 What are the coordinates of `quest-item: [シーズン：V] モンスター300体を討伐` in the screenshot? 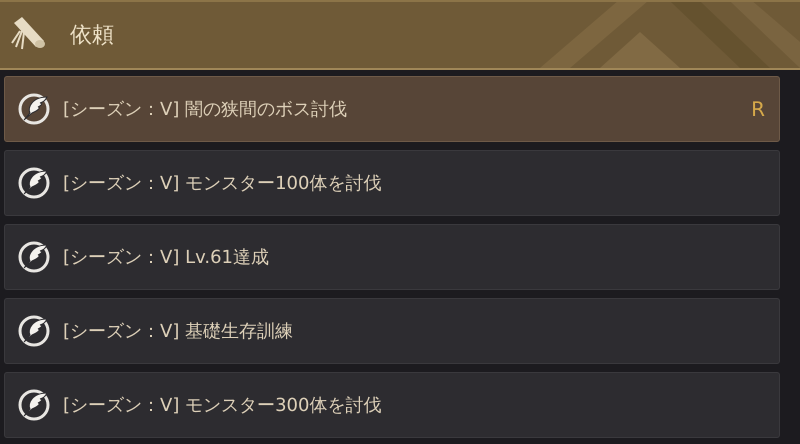 It's located at (392, 405).